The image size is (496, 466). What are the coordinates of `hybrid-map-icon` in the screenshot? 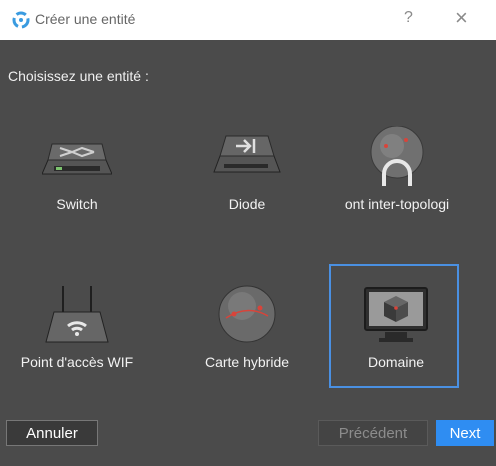 It's located at (247, 314).